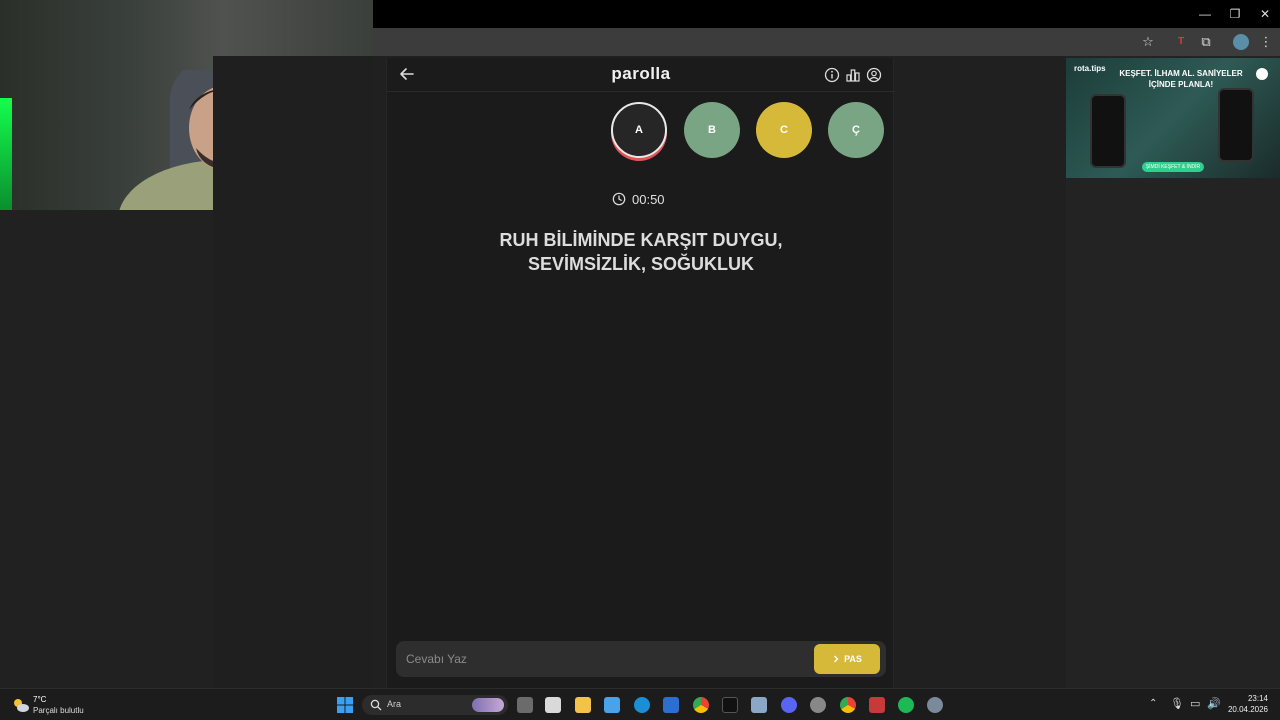  Describe the element at coordinates (1245, 698) in the screenshot. I see `clock-time: 23:14` at that location.